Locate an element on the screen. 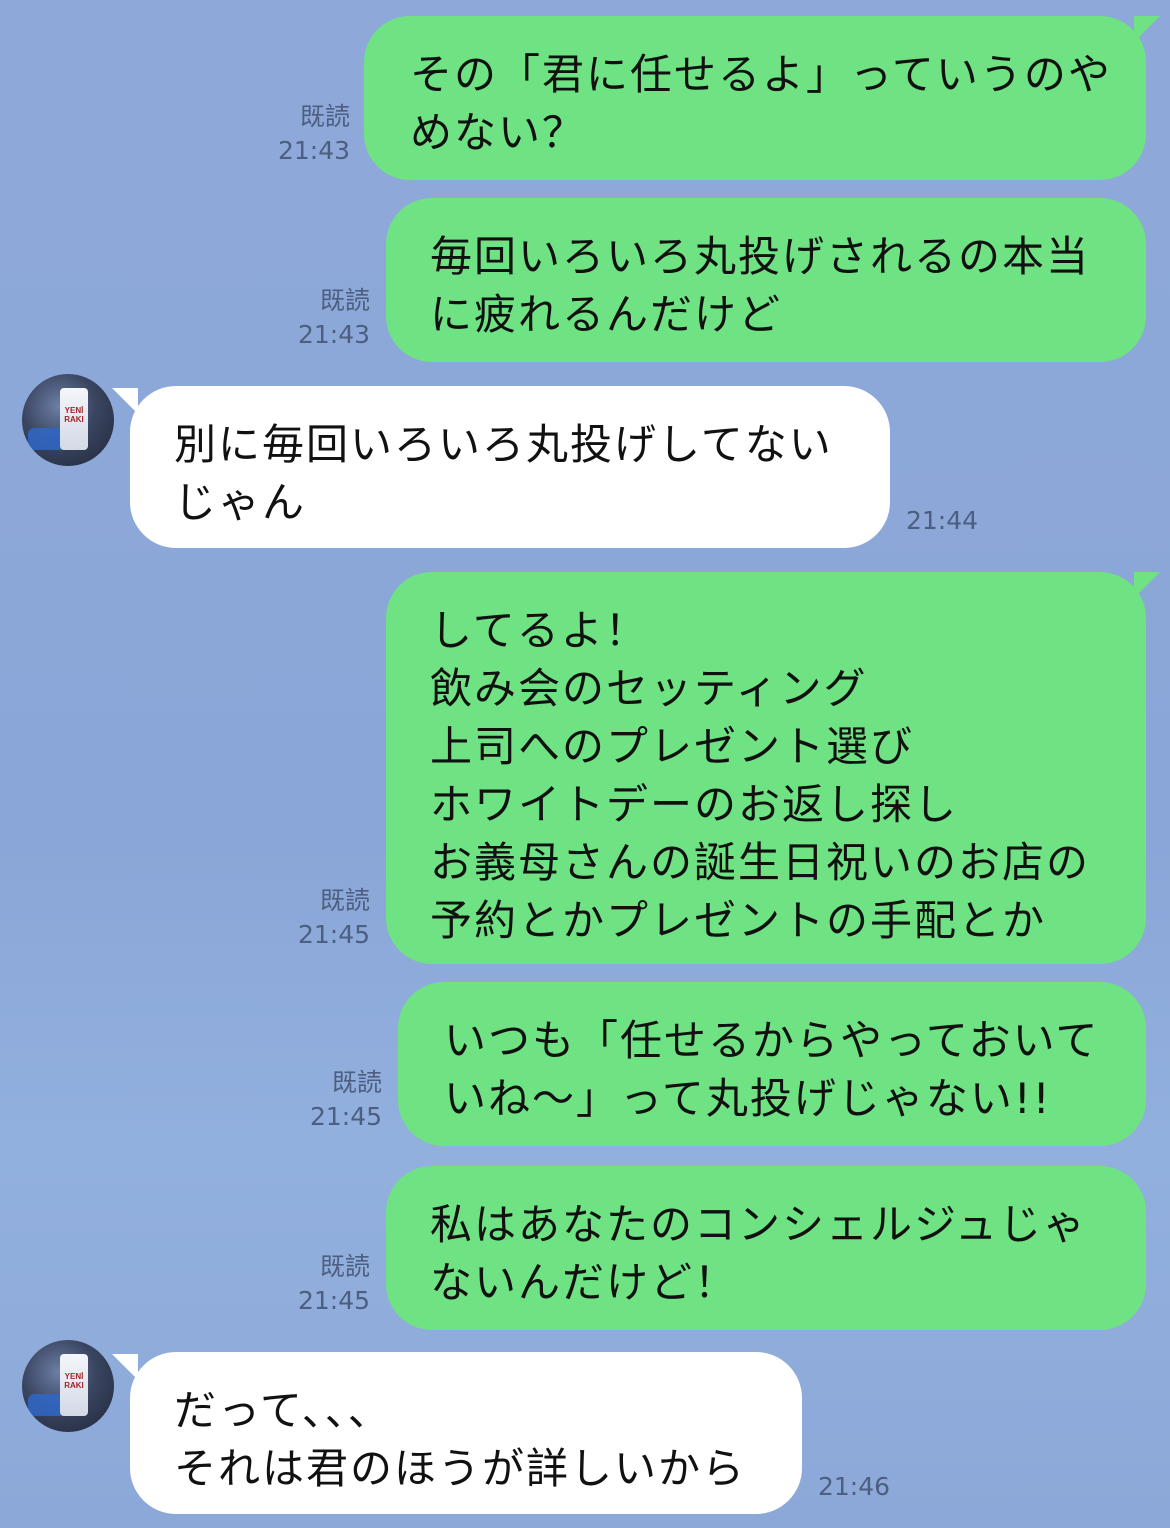  timestamp: 21:46 is located at coordinates (854, 1486).